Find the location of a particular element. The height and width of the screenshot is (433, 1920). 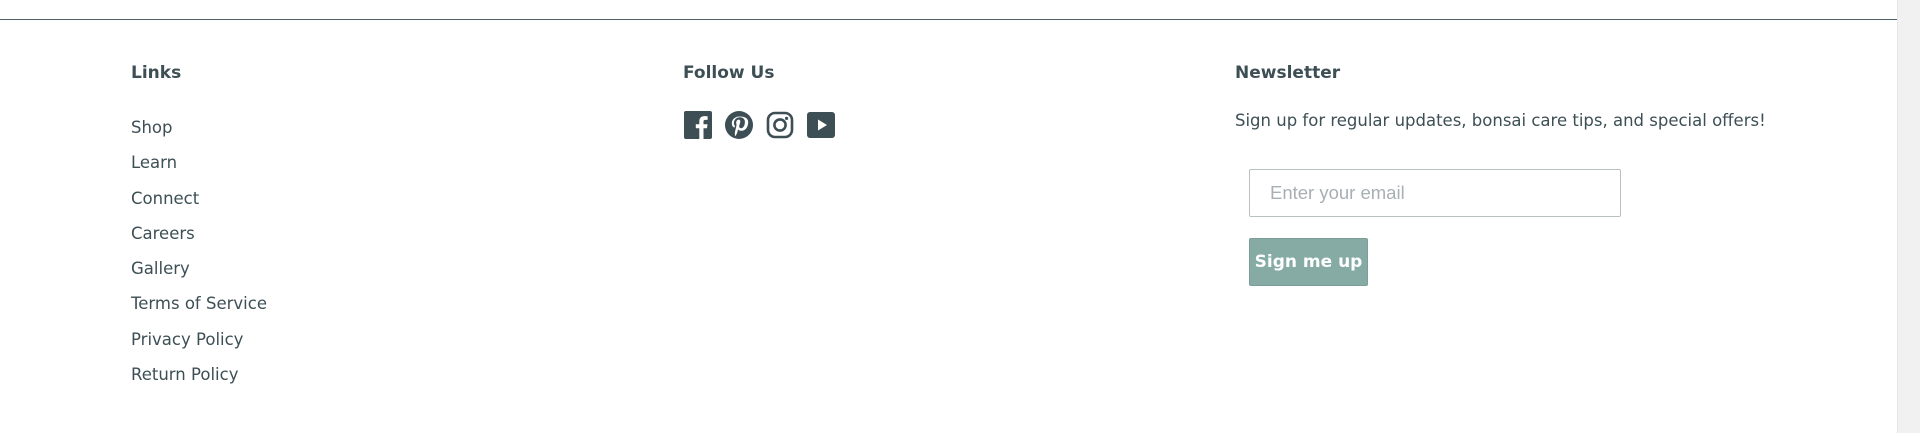

footer-link-privacy-policy: Privacy Policy is located at coordinates (187, 339).